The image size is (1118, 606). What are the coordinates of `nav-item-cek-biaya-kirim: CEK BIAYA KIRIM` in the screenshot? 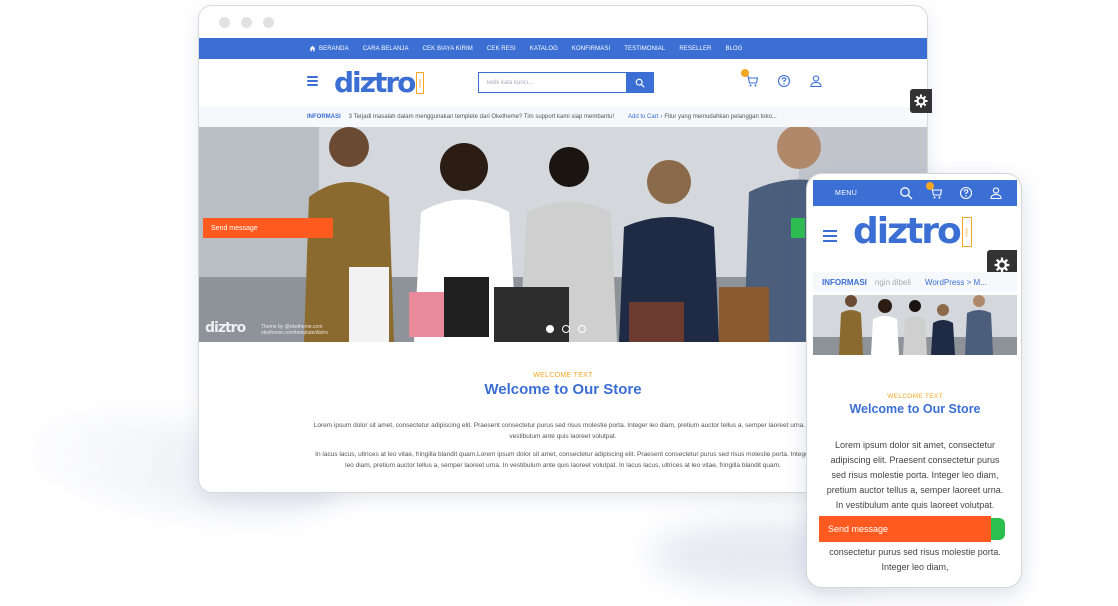 It's located at (448, 49).